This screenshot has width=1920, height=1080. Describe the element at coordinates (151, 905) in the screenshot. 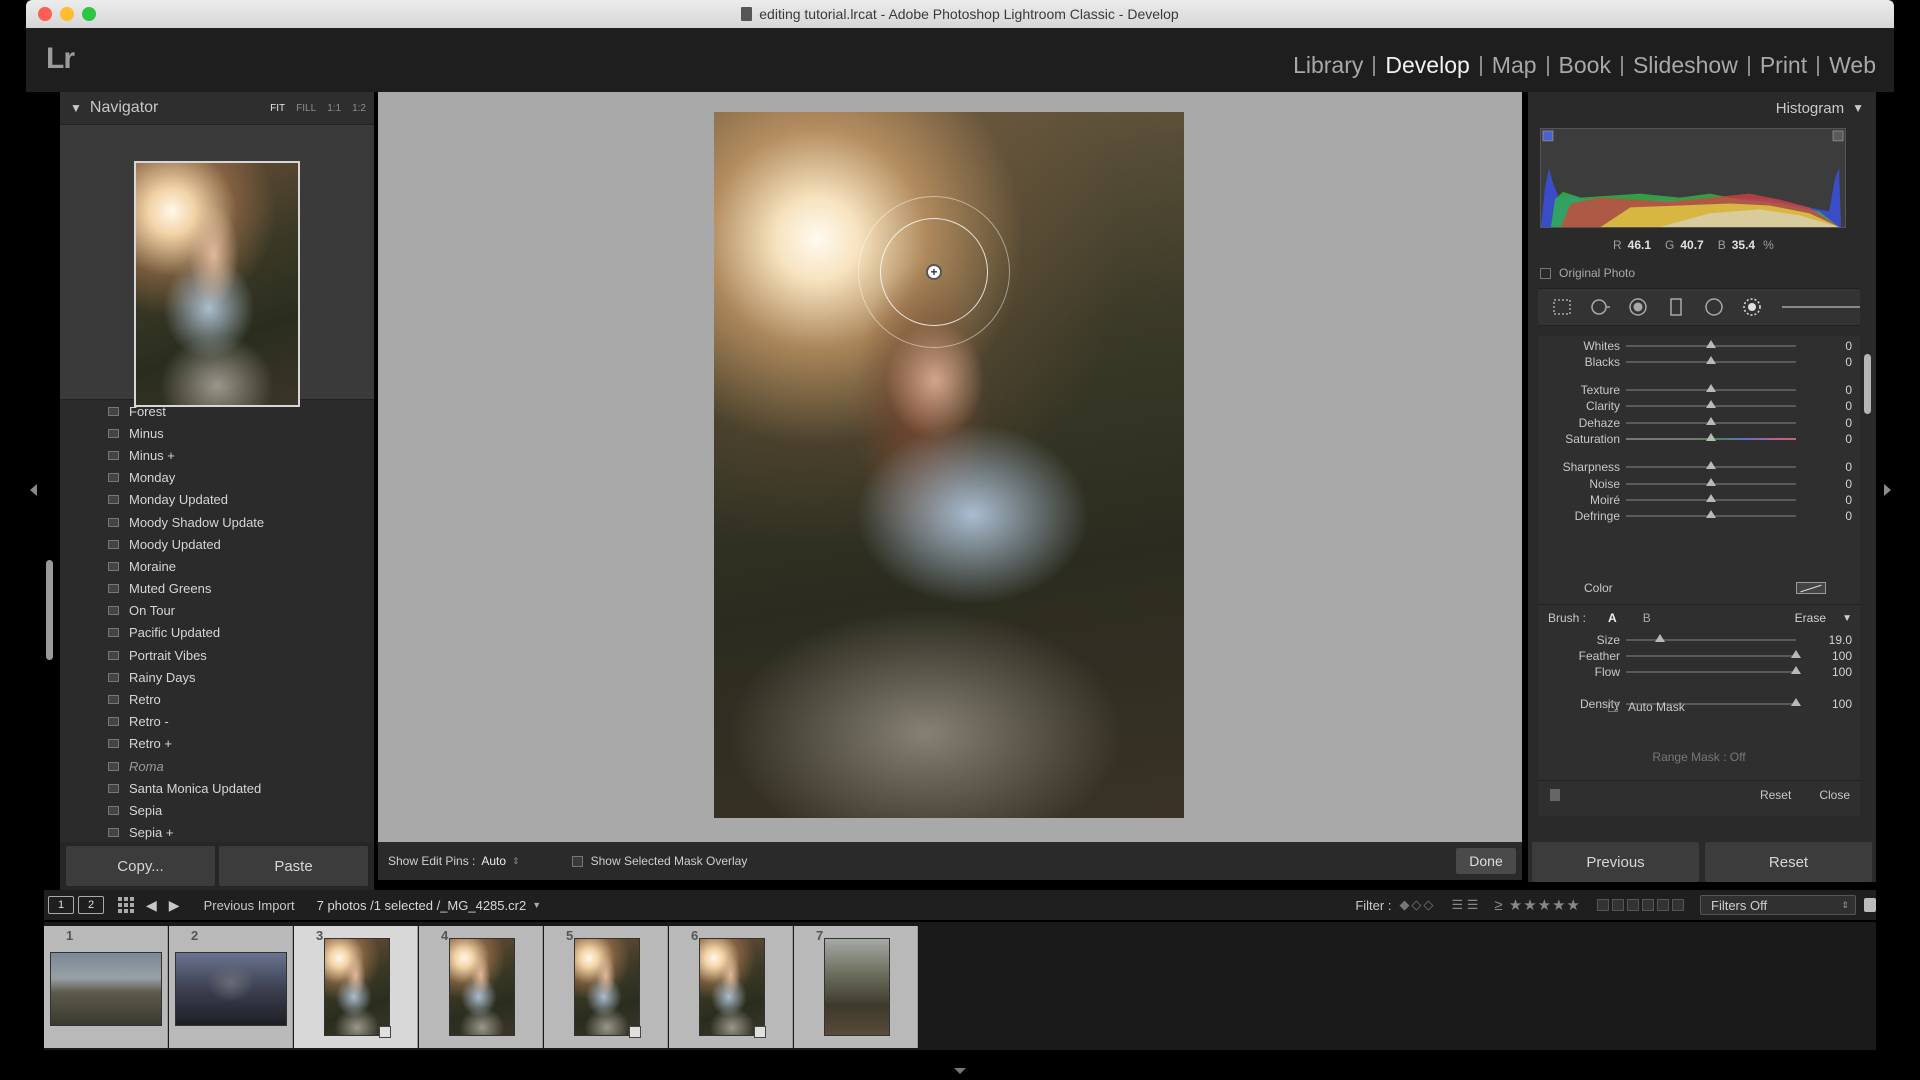

I see `back-arrow-icon: ◀` at that location.